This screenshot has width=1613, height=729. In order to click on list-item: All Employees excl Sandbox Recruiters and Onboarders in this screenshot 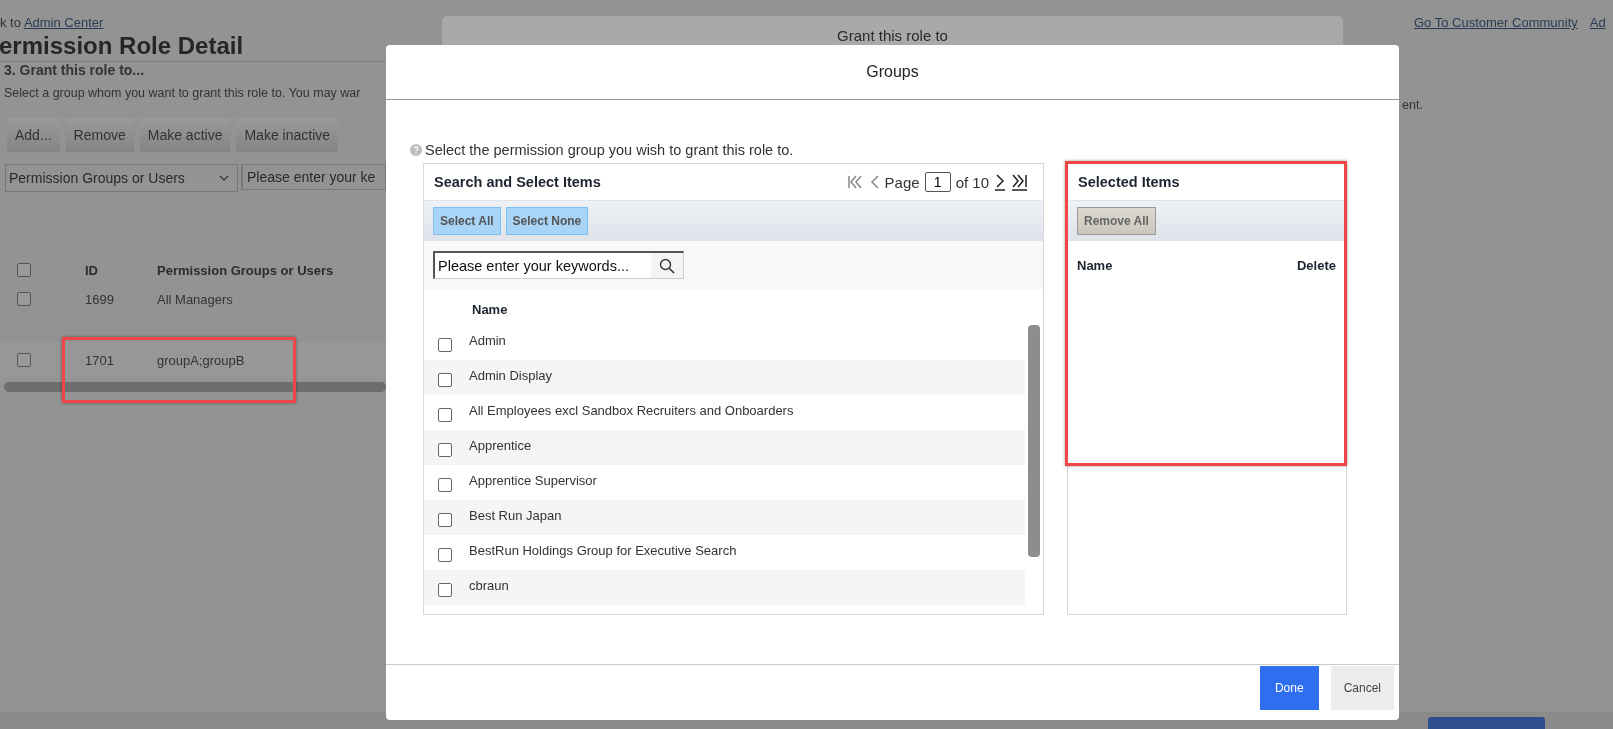, I will do `click(724, 412)`.